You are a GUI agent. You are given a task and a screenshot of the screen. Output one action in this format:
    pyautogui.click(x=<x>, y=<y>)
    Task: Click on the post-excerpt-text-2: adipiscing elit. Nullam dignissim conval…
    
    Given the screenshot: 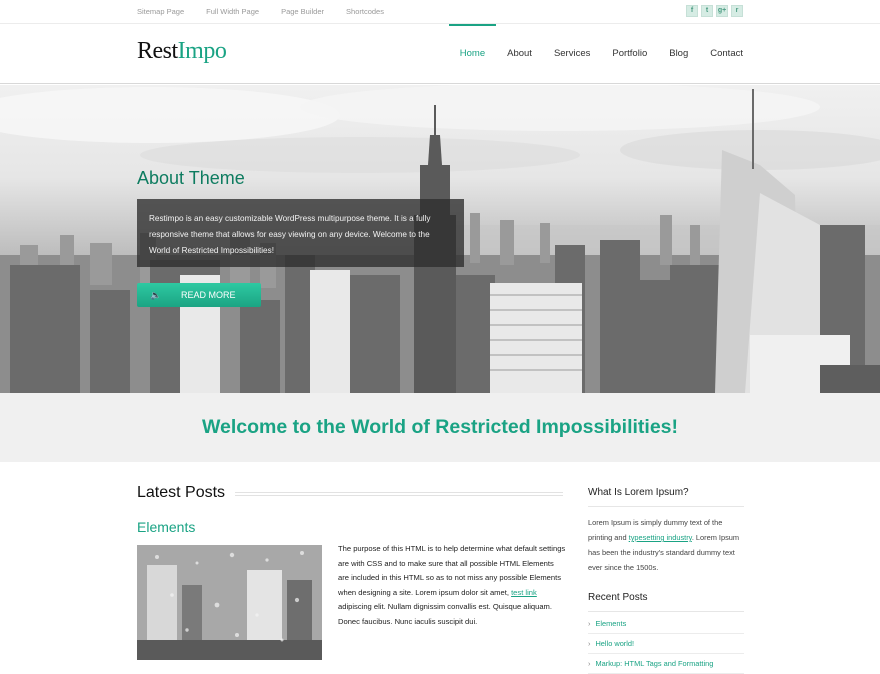 What is the action you would take?
    pyautogui.click(x=445, y=614)
    